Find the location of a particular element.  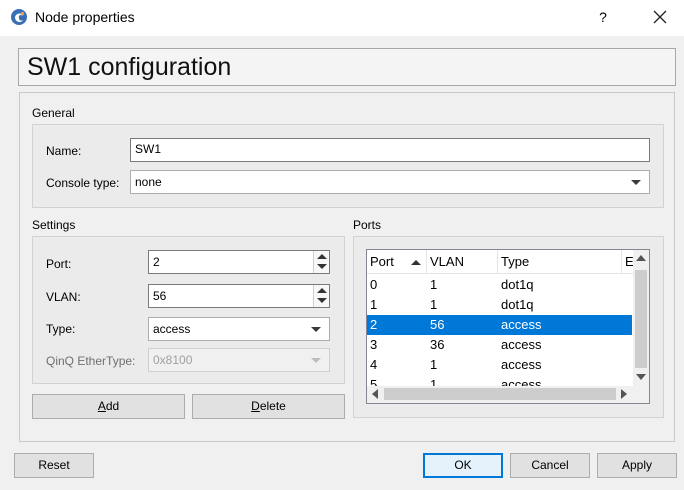

ports-section-label: Ports is located at coordinates (367, 225).